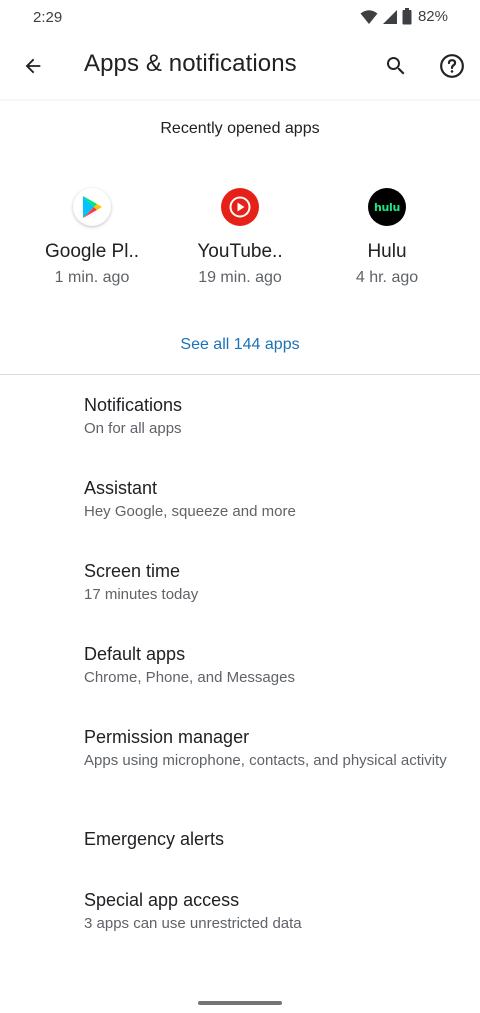  I want to click on setting-summary: Hey Google, squeeze and more, so click(190, 511).